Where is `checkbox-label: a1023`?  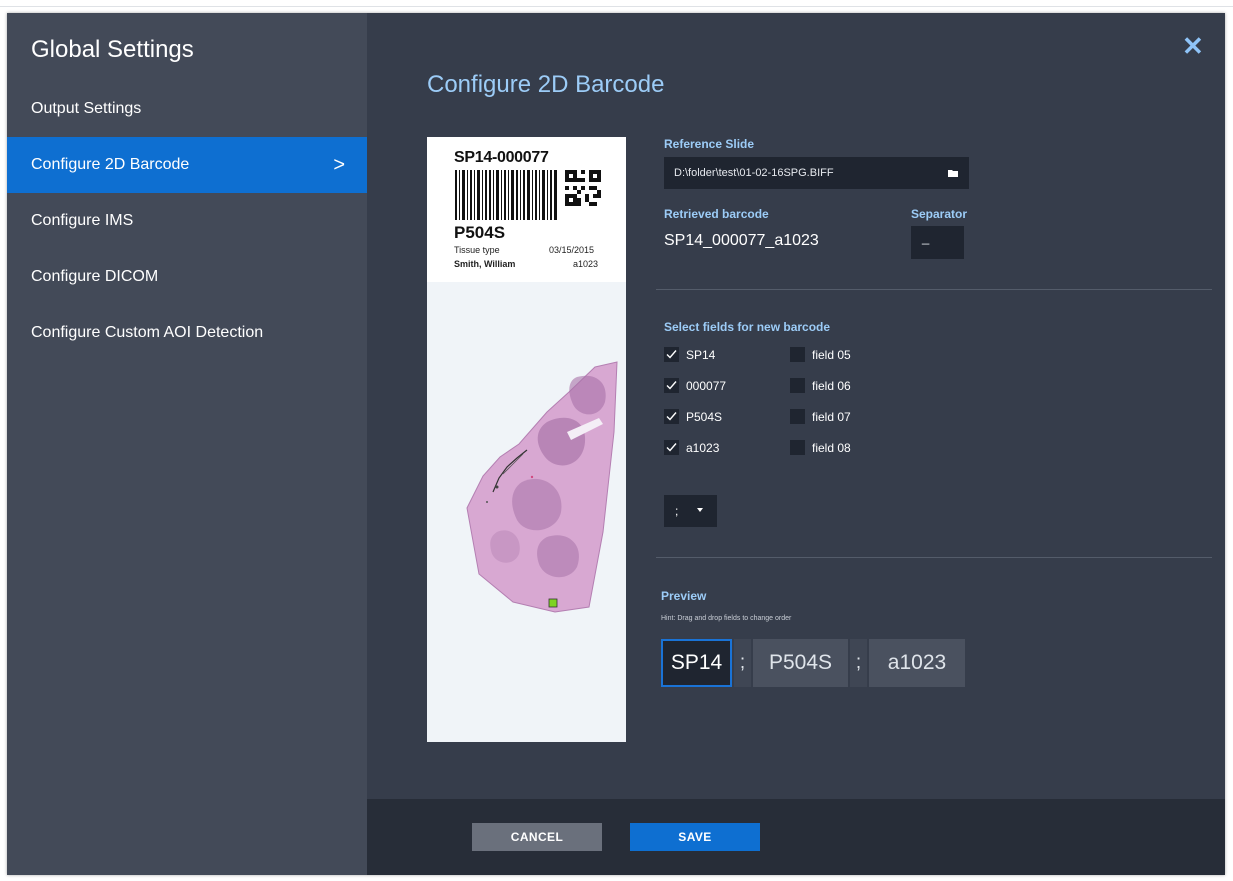
checkbox-label: a1023 is located at coordinates (703, 448).